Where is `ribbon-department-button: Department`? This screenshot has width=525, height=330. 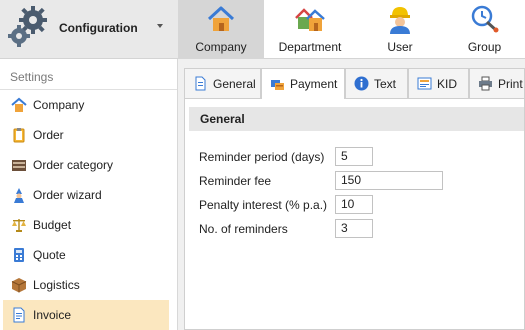
ribbon-department-button: Department is located at coordinates (310, 29).